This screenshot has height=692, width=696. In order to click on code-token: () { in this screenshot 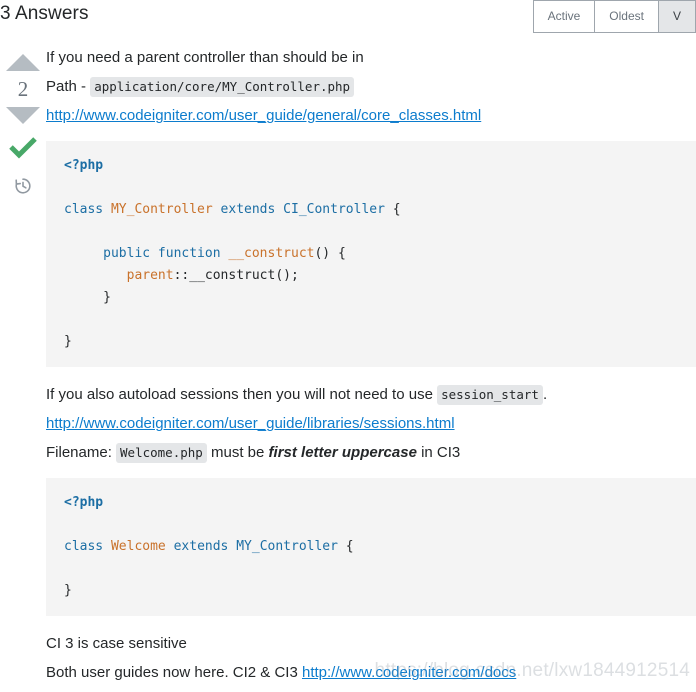, I will do `click(330, 253)`.